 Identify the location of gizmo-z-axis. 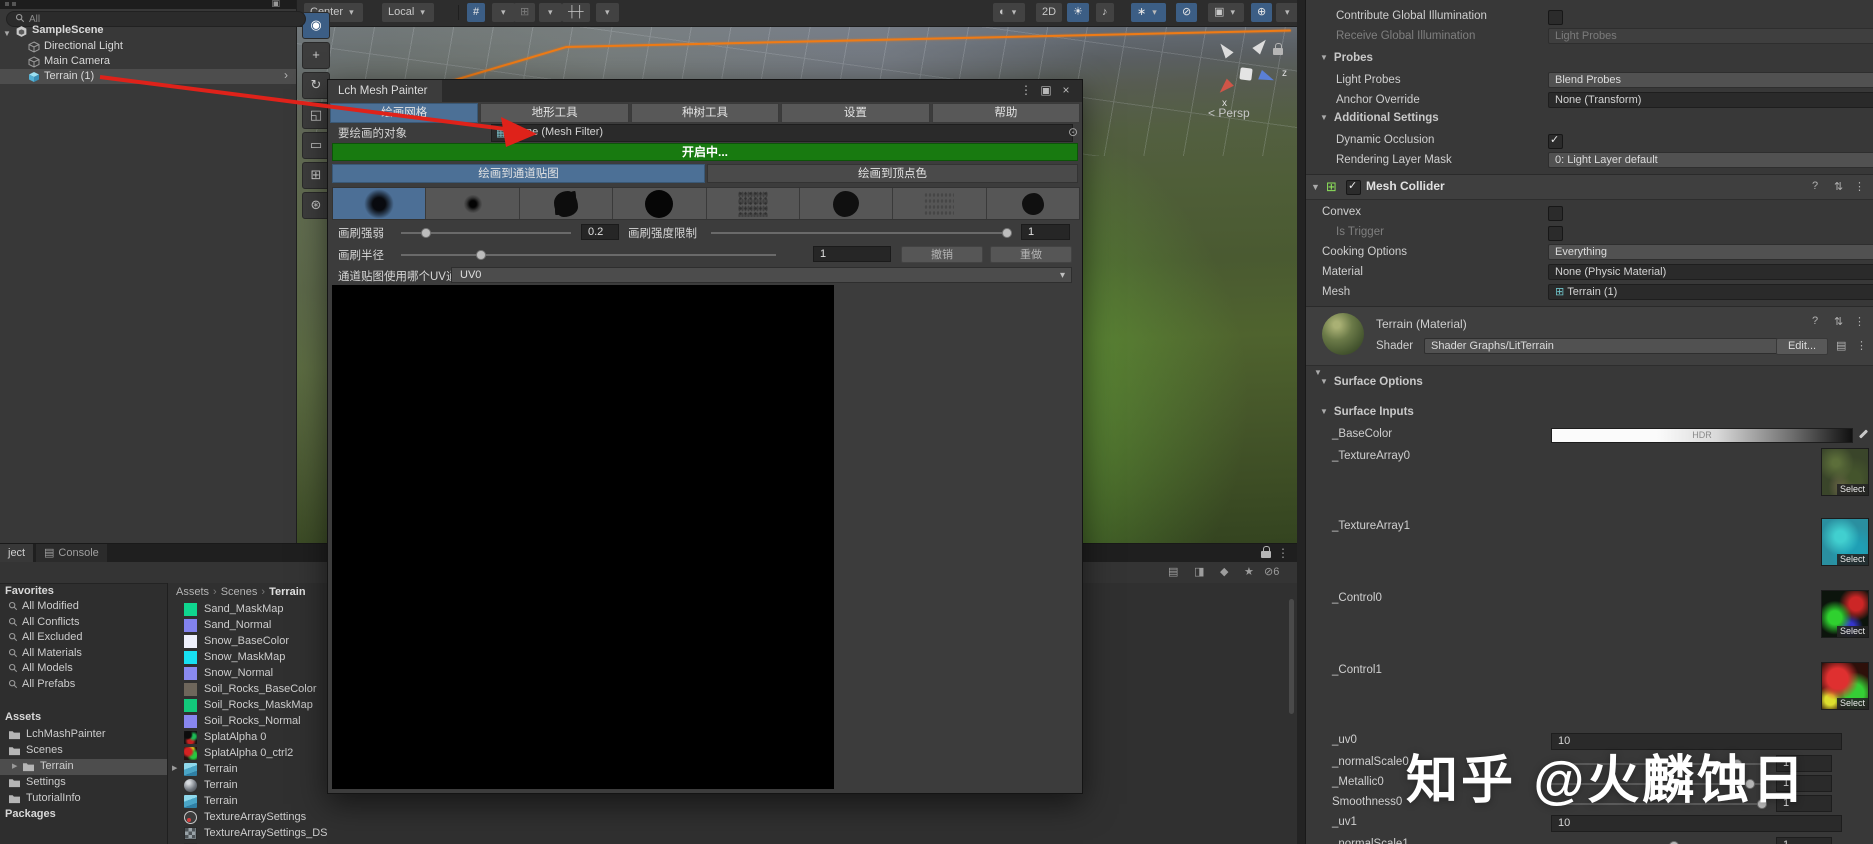
(1267, 77).